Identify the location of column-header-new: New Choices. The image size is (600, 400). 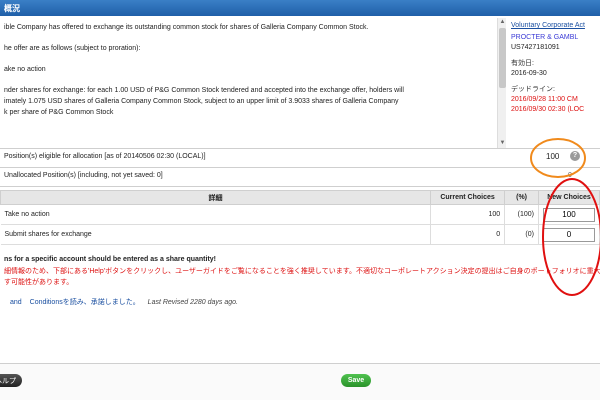
(568, 197).